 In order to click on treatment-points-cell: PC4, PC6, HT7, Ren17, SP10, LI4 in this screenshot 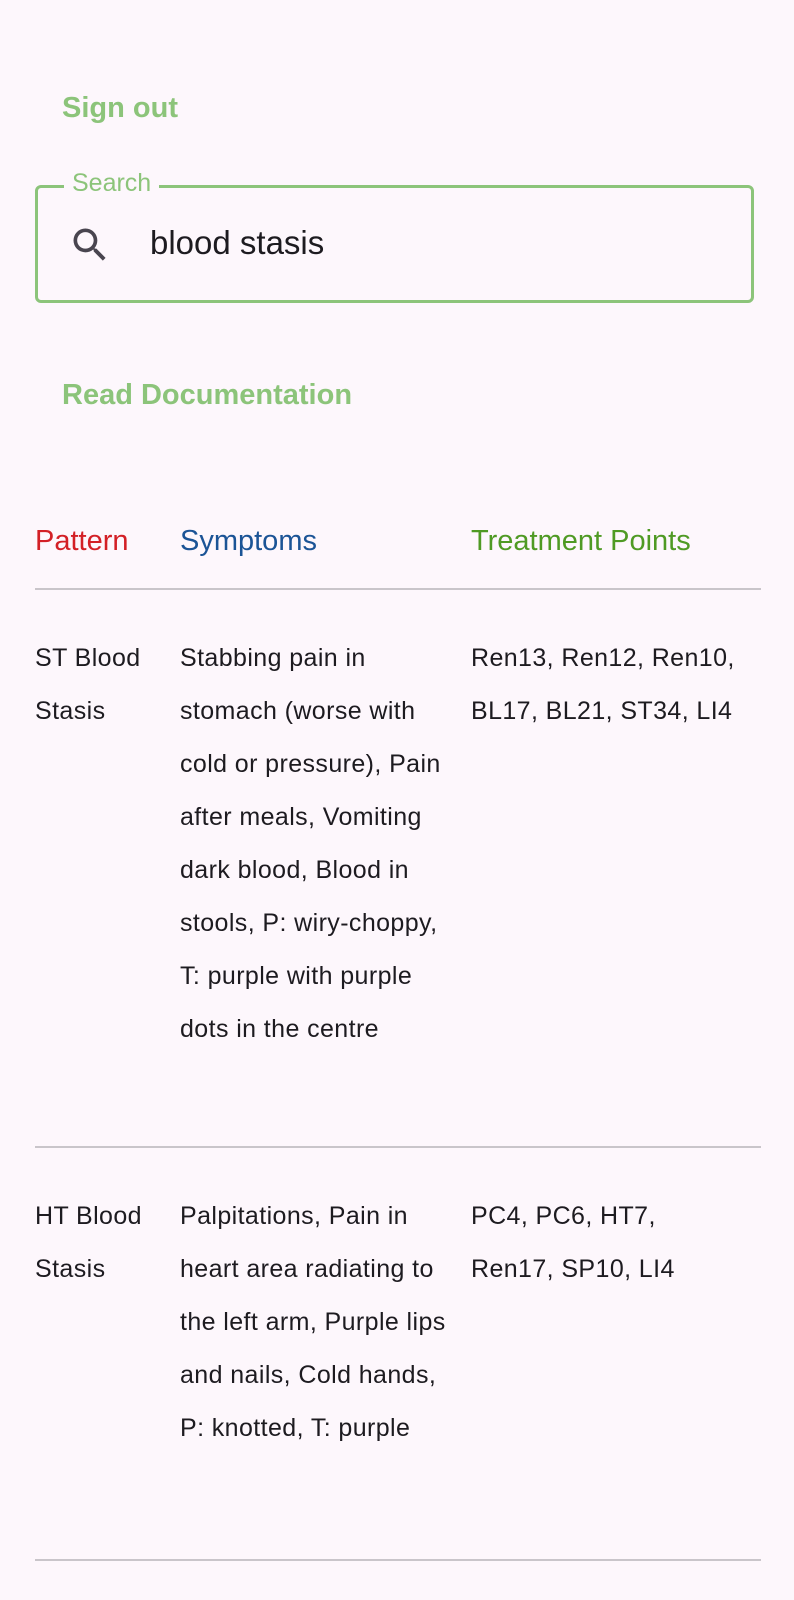, I will do `click(573, 1242)`.